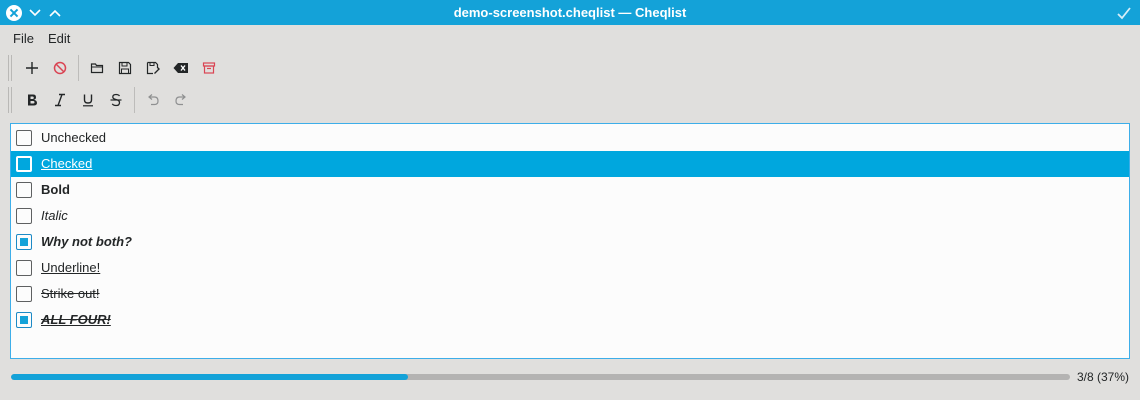  Describe the element at coordinates (71, 267) in the screenshot. I see `item-label: Underline!` at that location.